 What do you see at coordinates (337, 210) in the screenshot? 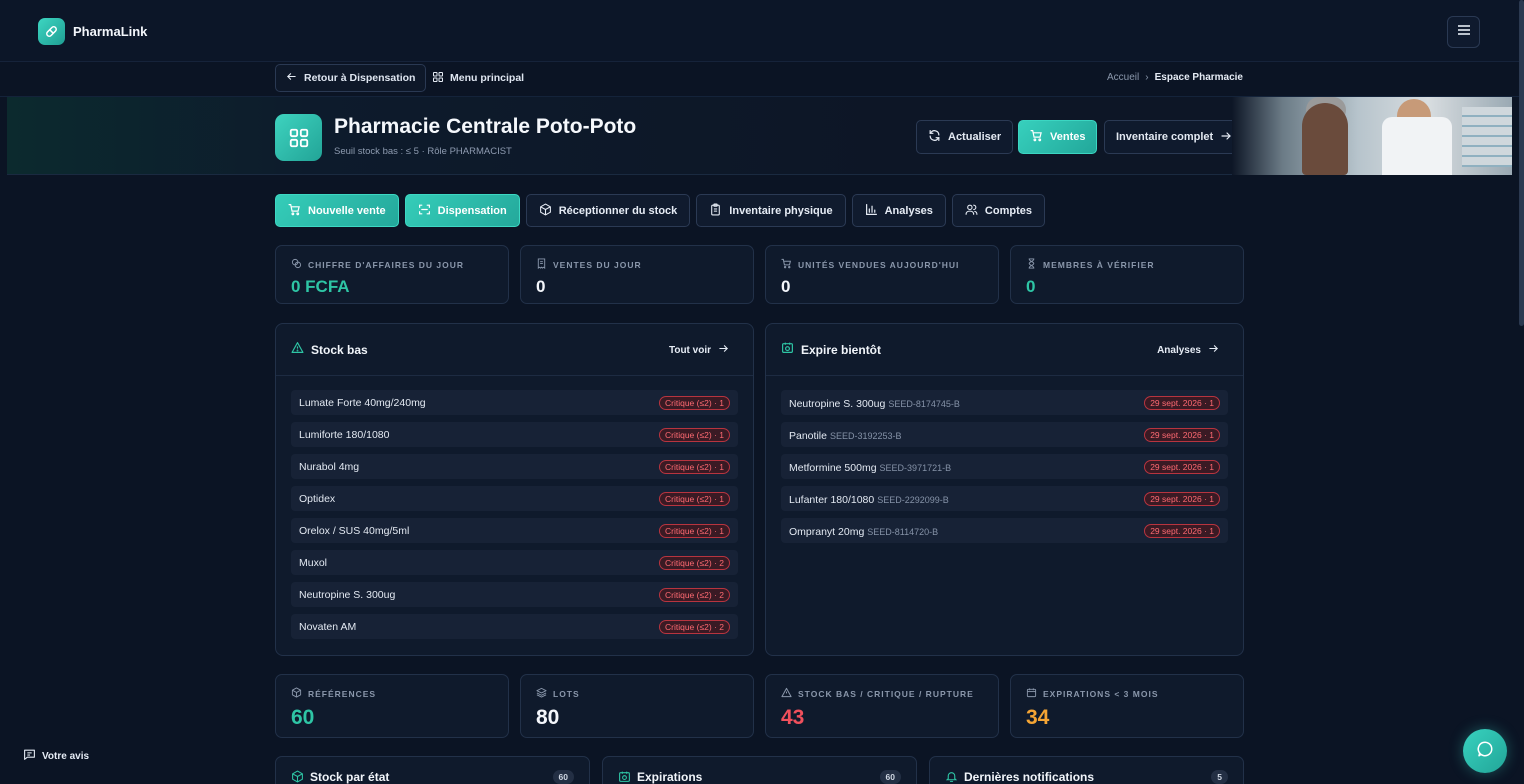
I see `new-sale-button: Nouvelle vente` at bounding box center [337, 210].